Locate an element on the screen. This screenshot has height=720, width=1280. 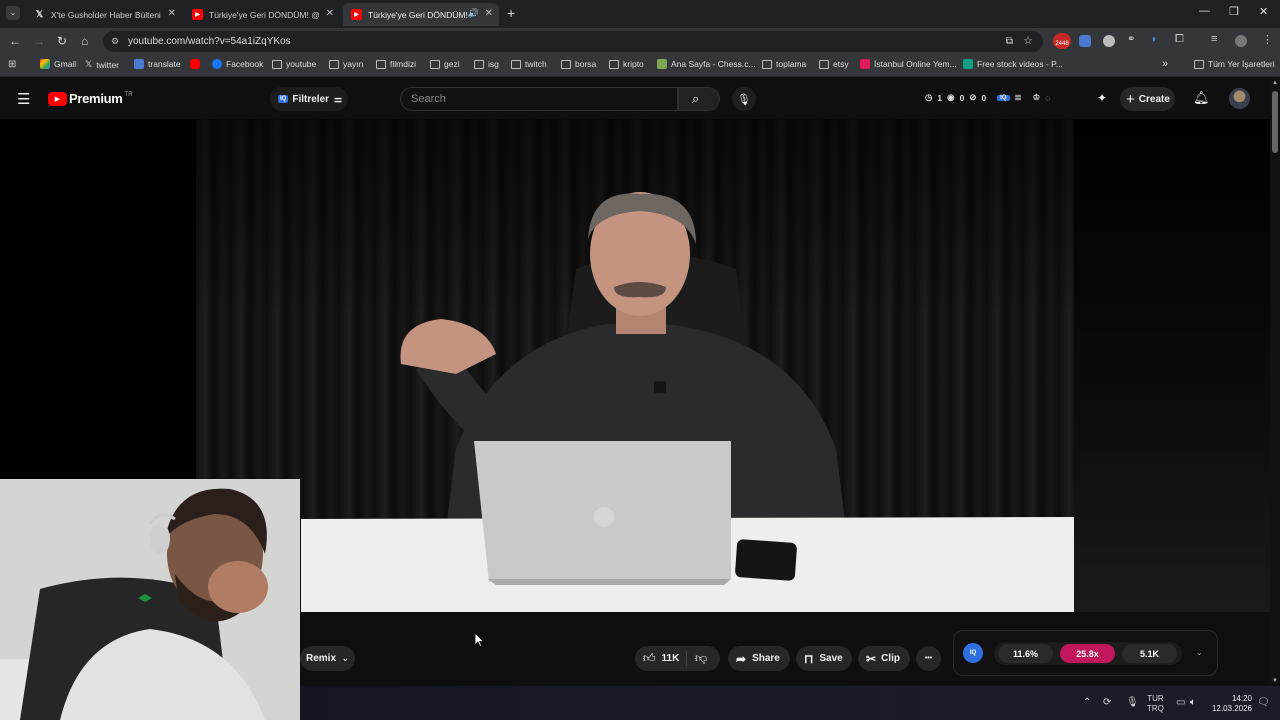
menu-dots-icon: ⋮ is located at coordinates (1268, 39).